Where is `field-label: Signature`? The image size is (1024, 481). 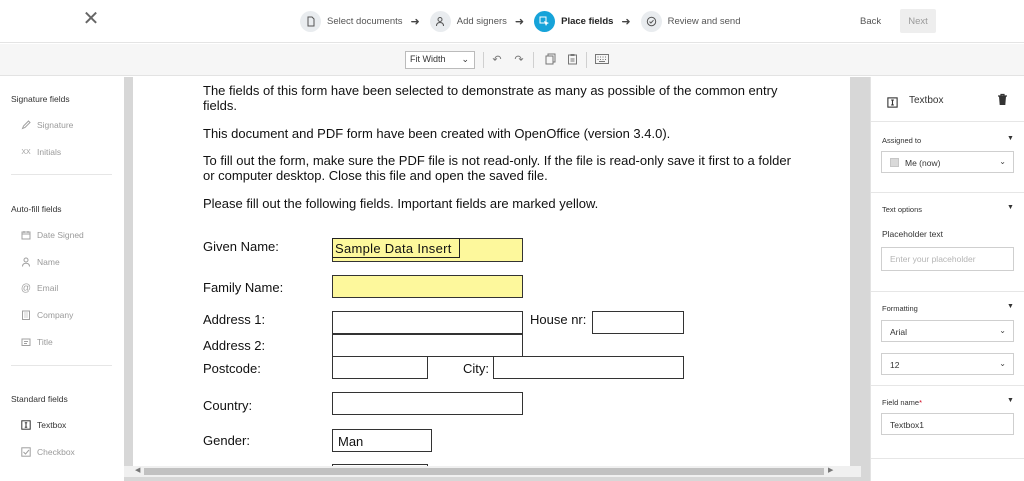 field-label: Signature is located at coordinates (55, 125).